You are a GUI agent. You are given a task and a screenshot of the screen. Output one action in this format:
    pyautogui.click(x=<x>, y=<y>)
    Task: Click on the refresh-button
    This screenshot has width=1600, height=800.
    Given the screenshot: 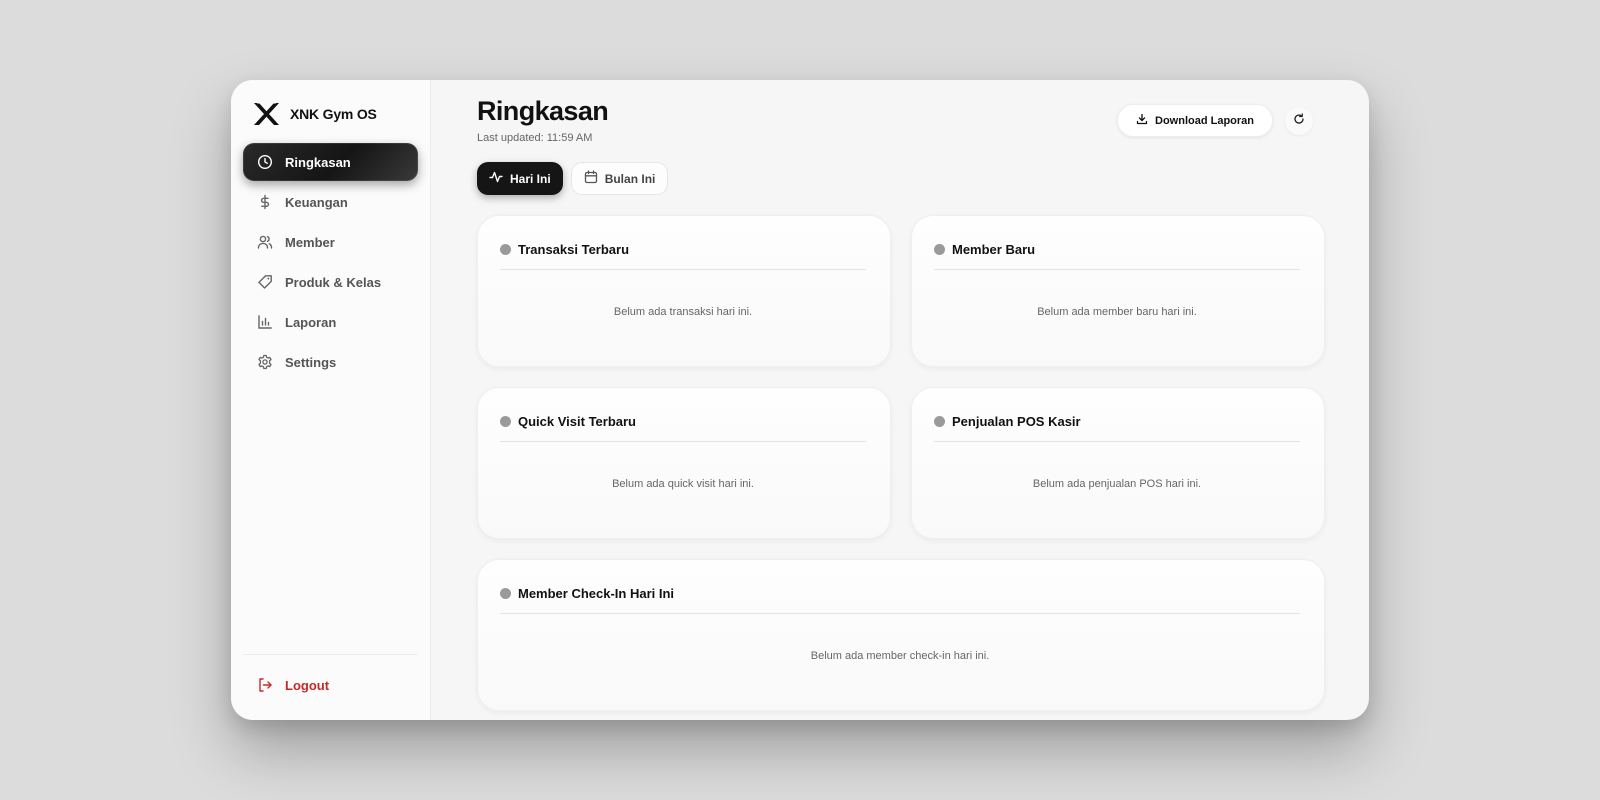 What is the action you would take?
    pyautogui.click(x=1299, y=120)
    